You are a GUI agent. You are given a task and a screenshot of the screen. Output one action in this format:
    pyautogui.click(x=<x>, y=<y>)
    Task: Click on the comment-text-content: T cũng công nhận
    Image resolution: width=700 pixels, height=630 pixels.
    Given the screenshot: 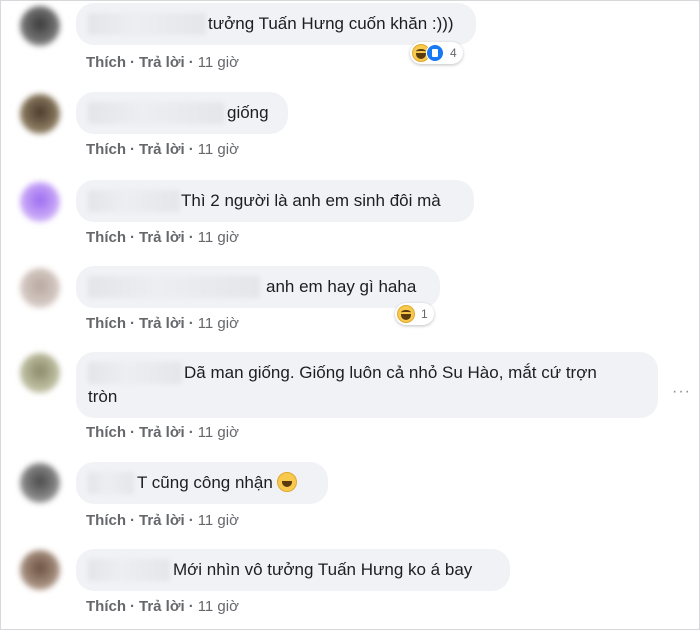 What is the action you would take?
    pyautogui.click(x=205, y=482)
    